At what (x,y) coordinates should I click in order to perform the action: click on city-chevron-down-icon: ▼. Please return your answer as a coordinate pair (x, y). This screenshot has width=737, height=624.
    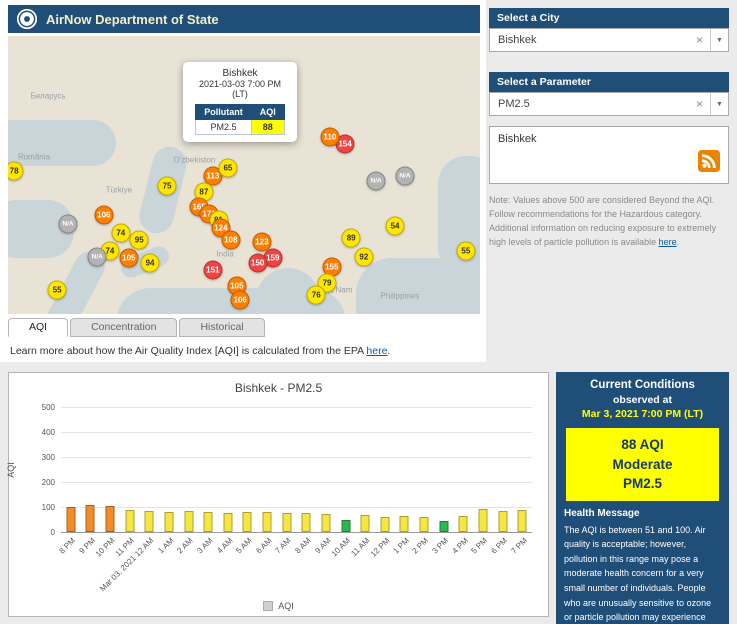
    Looking at the image, I should click on (719, 40).